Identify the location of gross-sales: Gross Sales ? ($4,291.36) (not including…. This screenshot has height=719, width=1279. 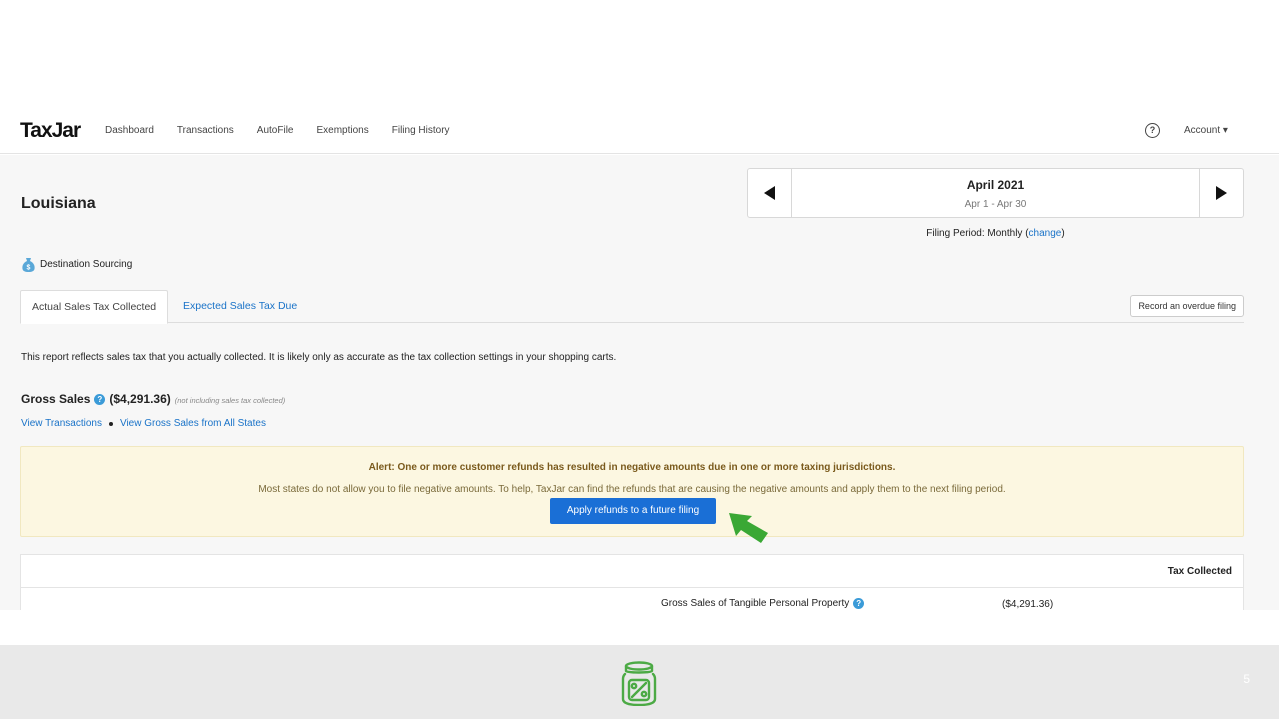
(153, 399).